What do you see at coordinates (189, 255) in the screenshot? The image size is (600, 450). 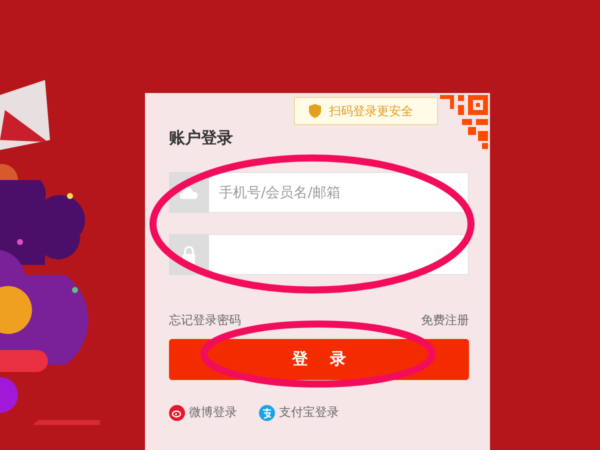 I see `lock-icon` at bounding box center [189, 255].